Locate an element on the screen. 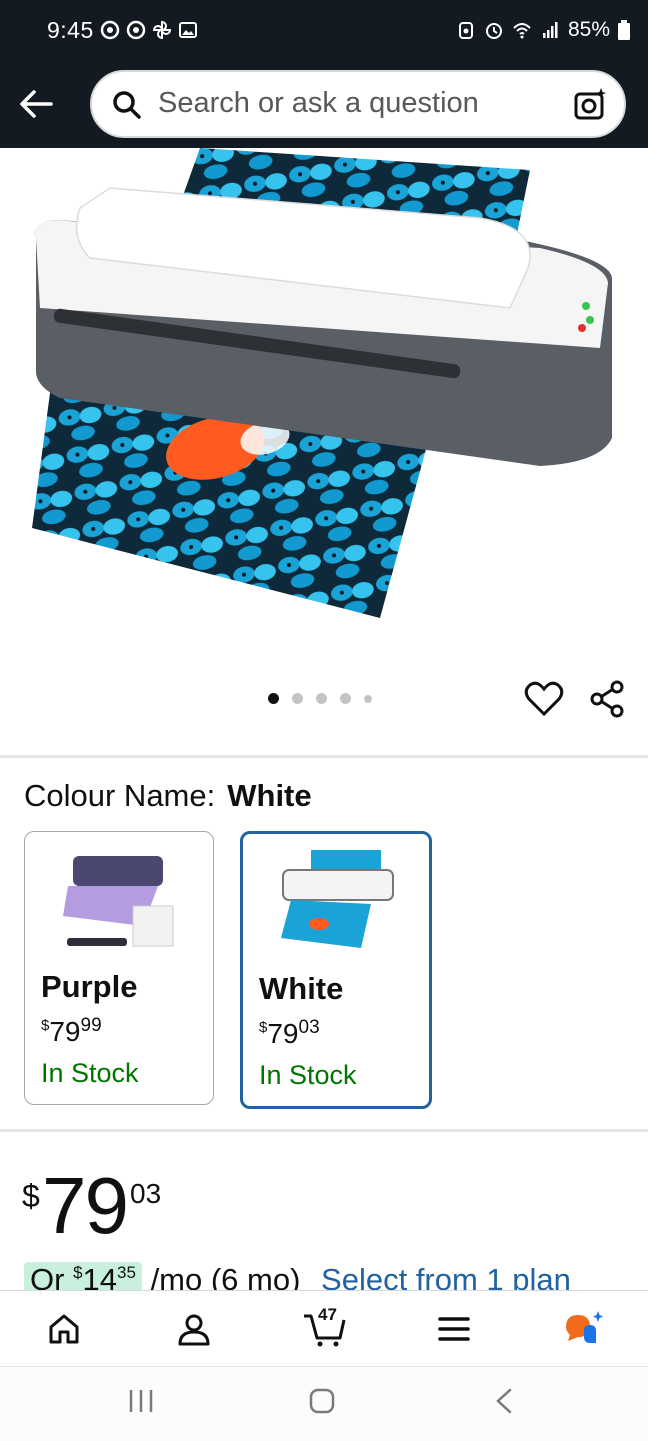 The width and height of the screenshot is (648, 1441). menu-icon is located at coordinates (454, 1329).